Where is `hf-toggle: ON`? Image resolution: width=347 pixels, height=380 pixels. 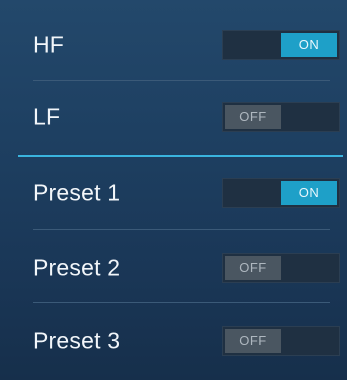 hf-toggle: ON is located at coordinates (281, 45).